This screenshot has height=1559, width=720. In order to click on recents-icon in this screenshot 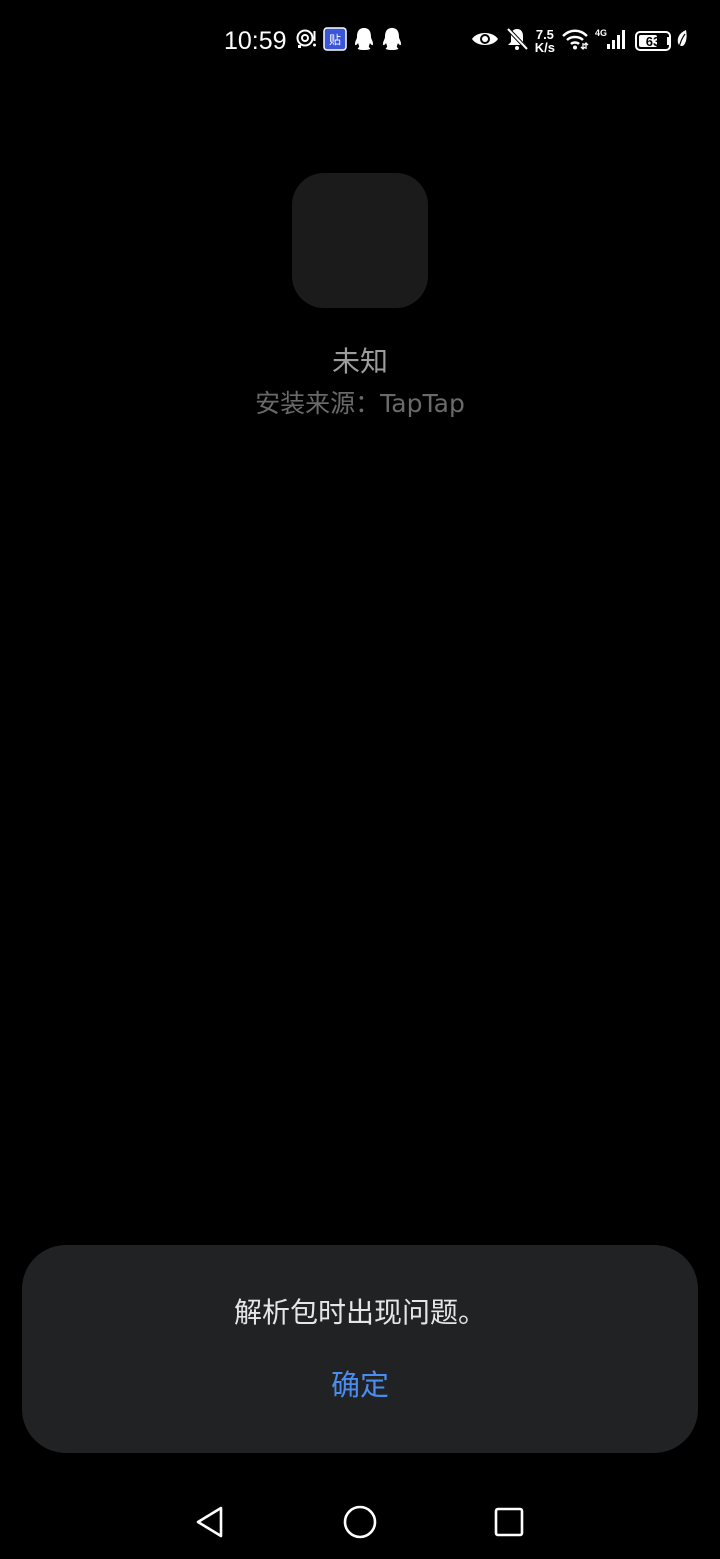, I will do `click(509, 1524)`.